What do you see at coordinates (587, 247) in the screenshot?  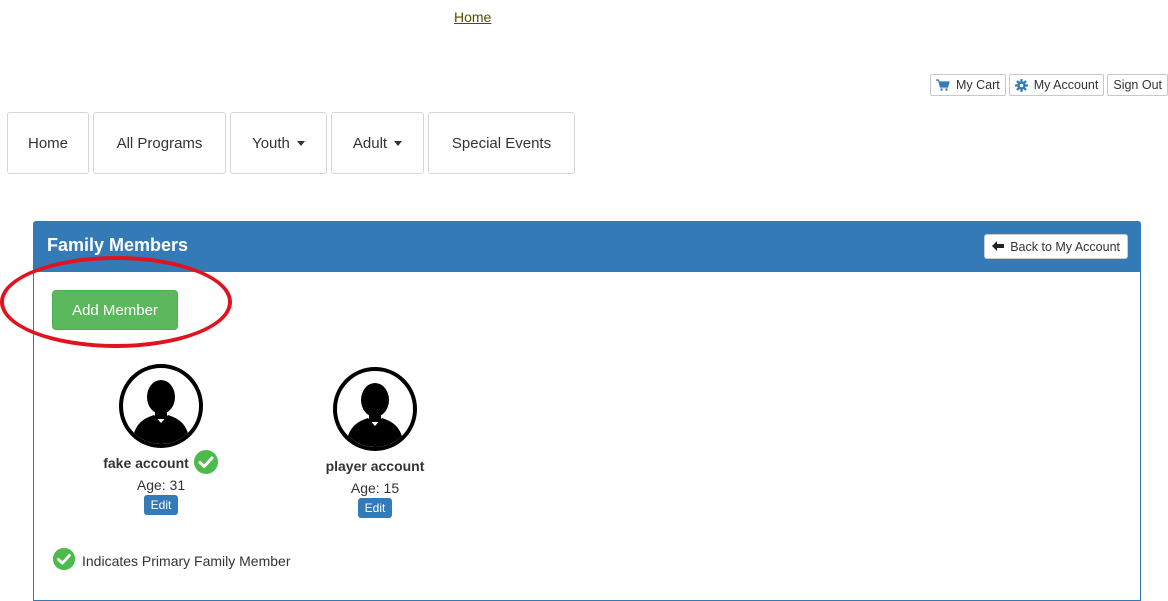 I see `panel-header: Family Members Back to My Account` at bounding box center [587, 247].